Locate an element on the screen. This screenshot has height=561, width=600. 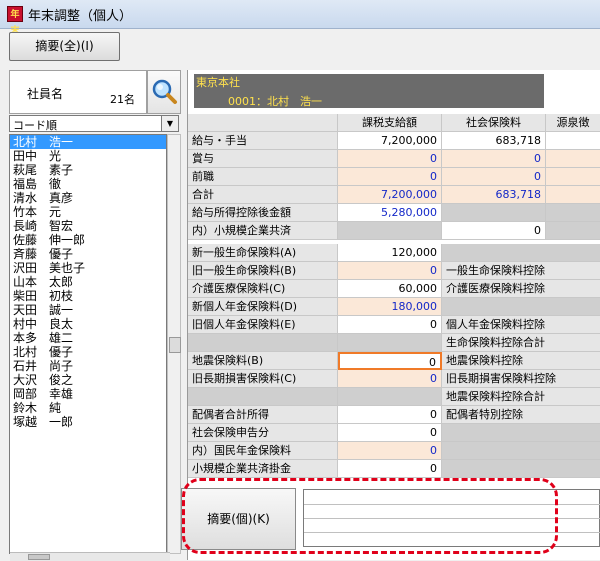
employee-list-item: 北村 浩一 is located at coordinates (88, 142).